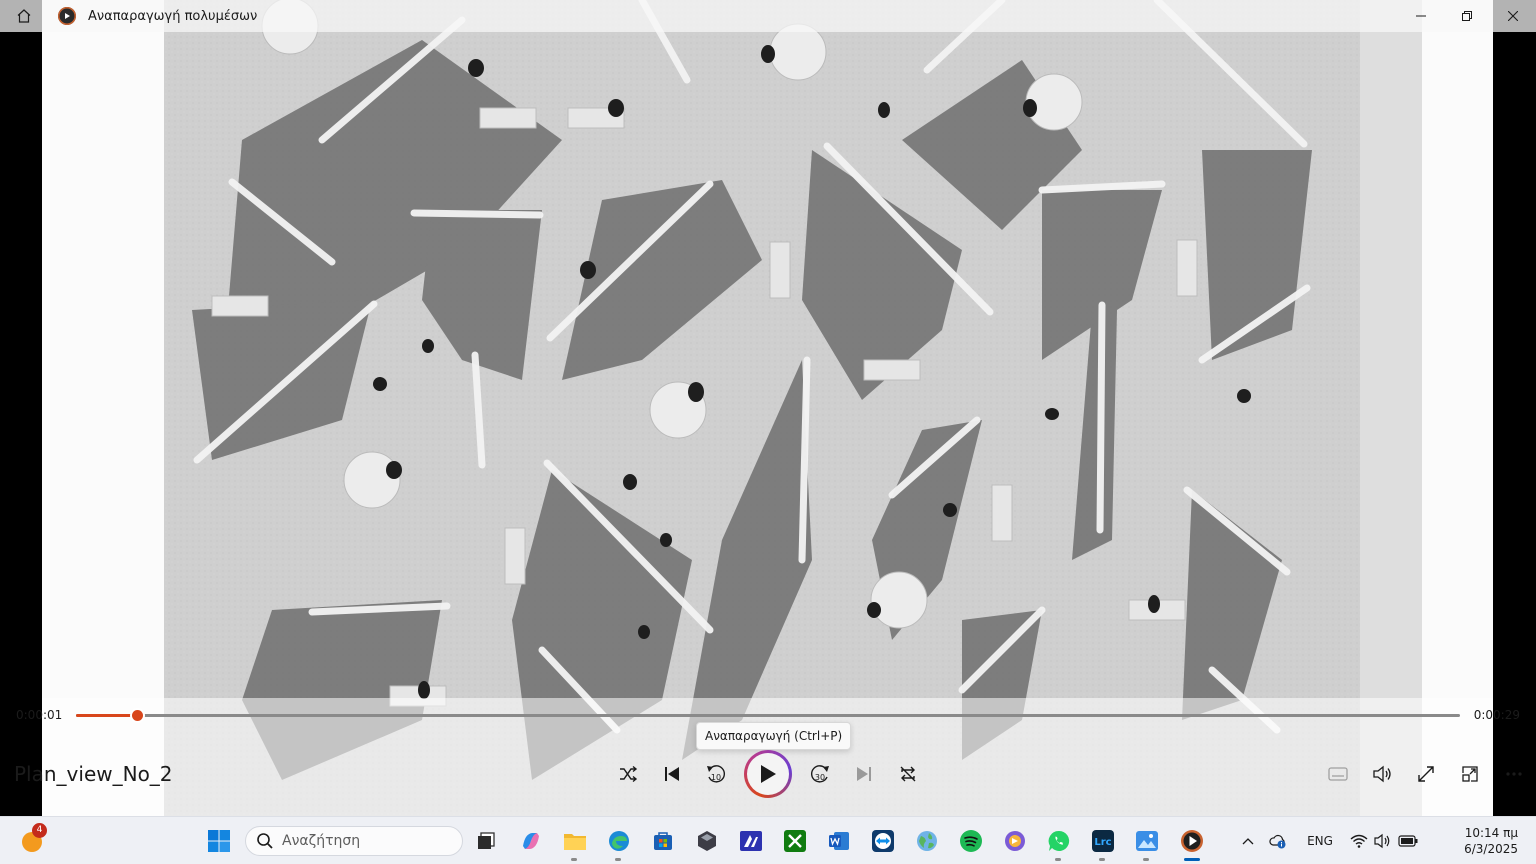  I want to click on taskbar-copilot, so click(531, 841).